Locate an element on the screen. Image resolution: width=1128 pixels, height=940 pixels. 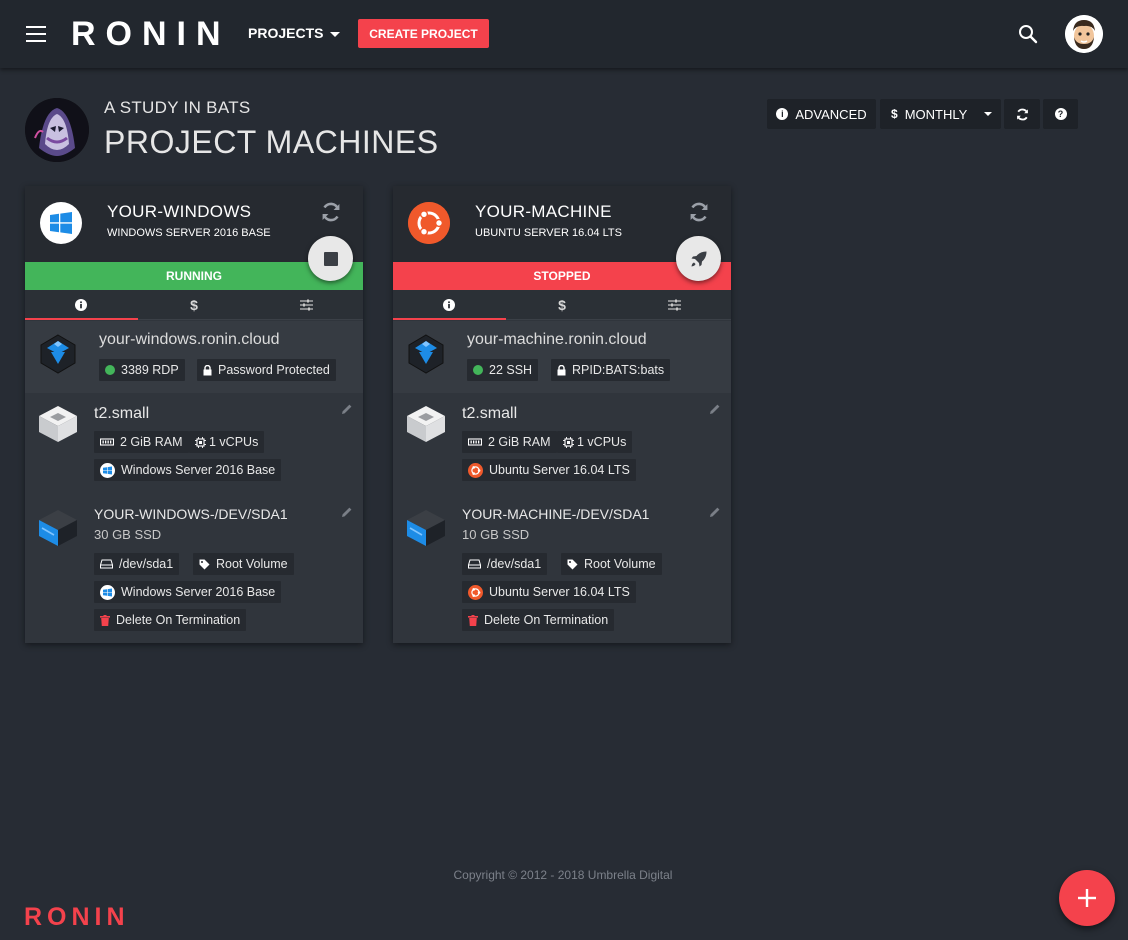
stop-icon is located at coordinates (330, 258).